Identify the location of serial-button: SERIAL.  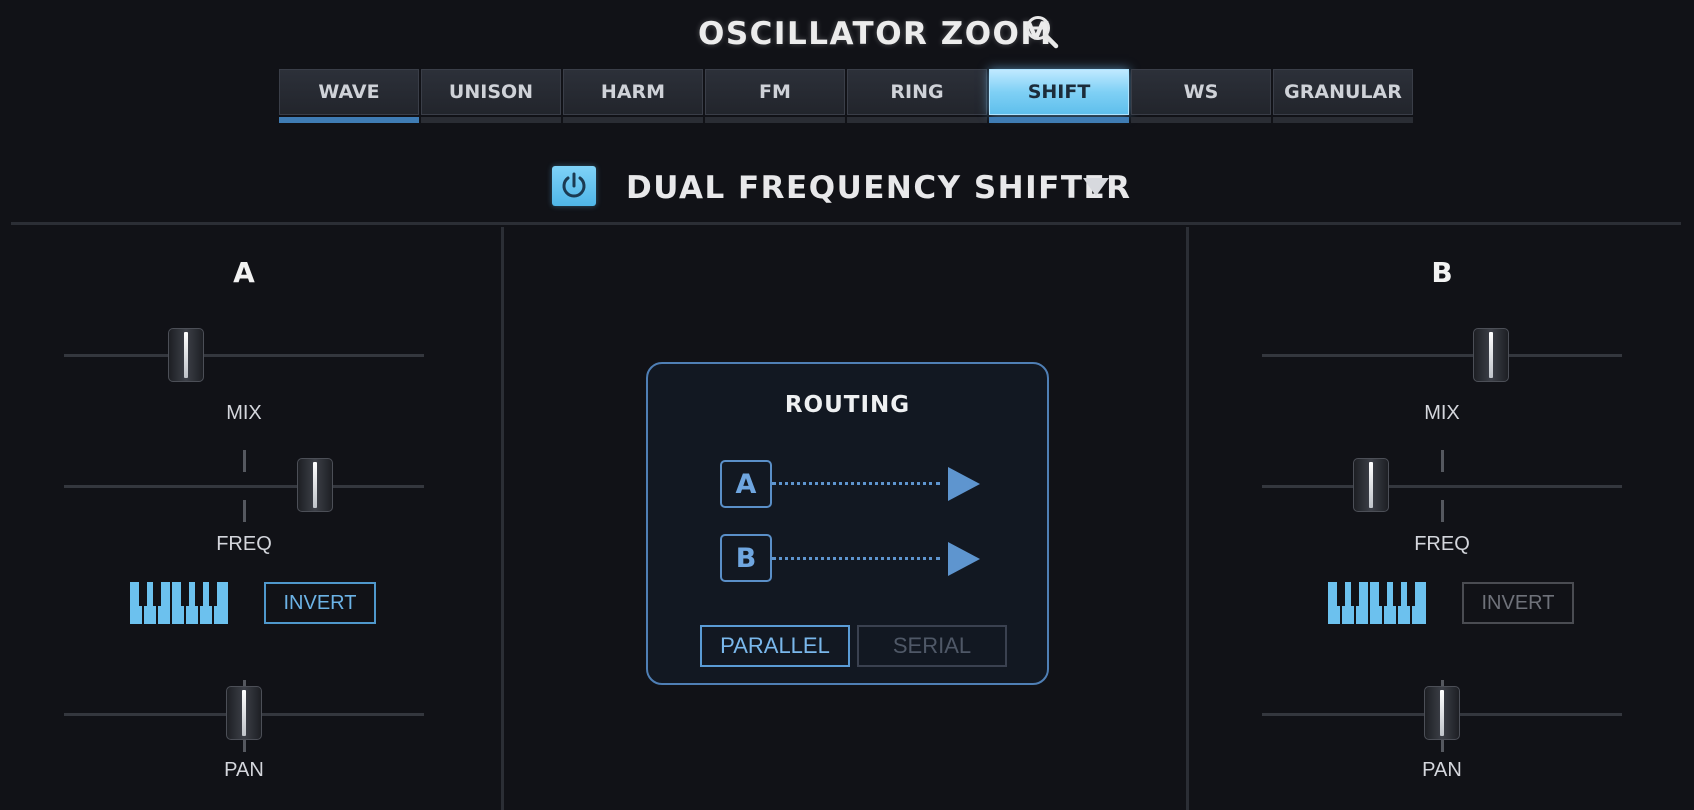
(932, 646).